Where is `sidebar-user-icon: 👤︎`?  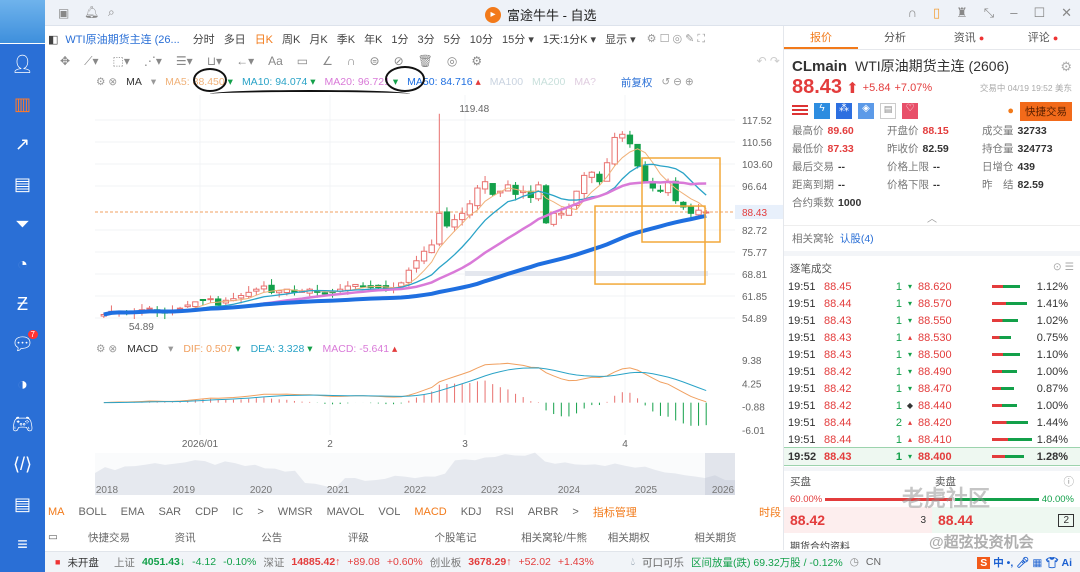 sidebar-user-icon: 👤︎ is located at coordinates (22, 64).